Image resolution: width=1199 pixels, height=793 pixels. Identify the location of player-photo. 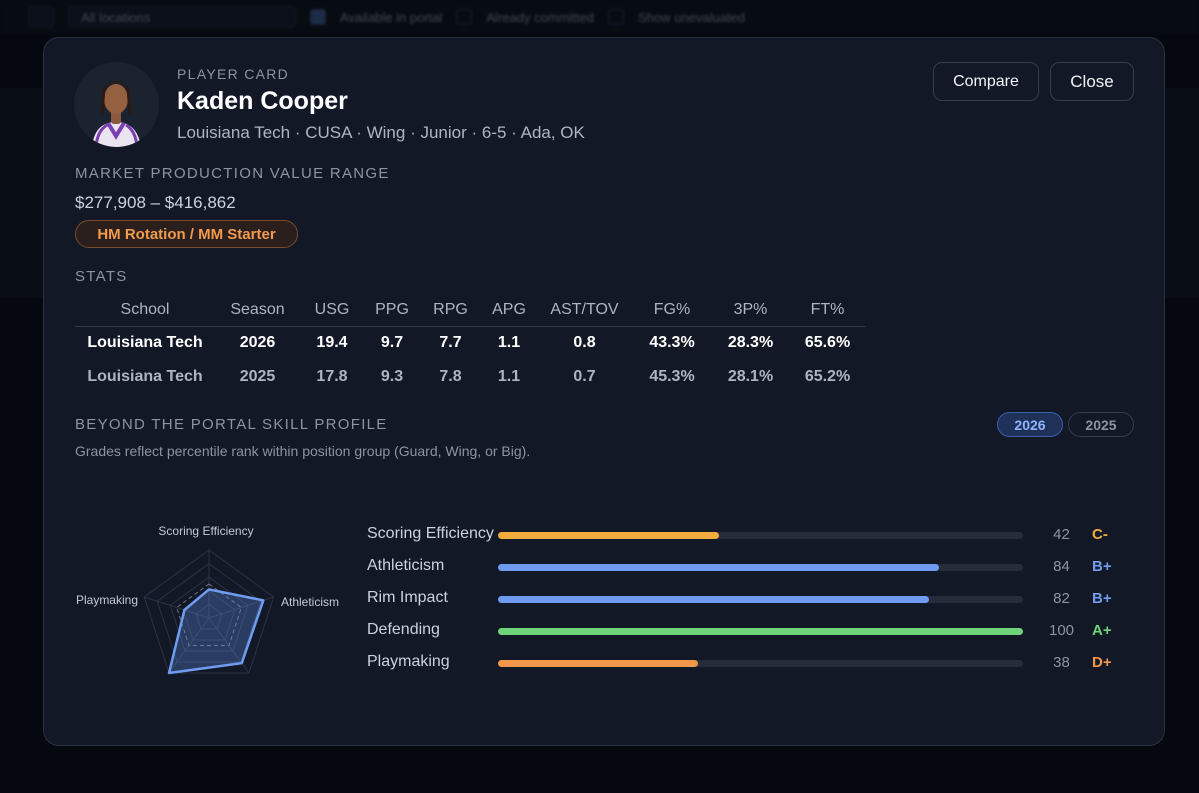
(116, 104).